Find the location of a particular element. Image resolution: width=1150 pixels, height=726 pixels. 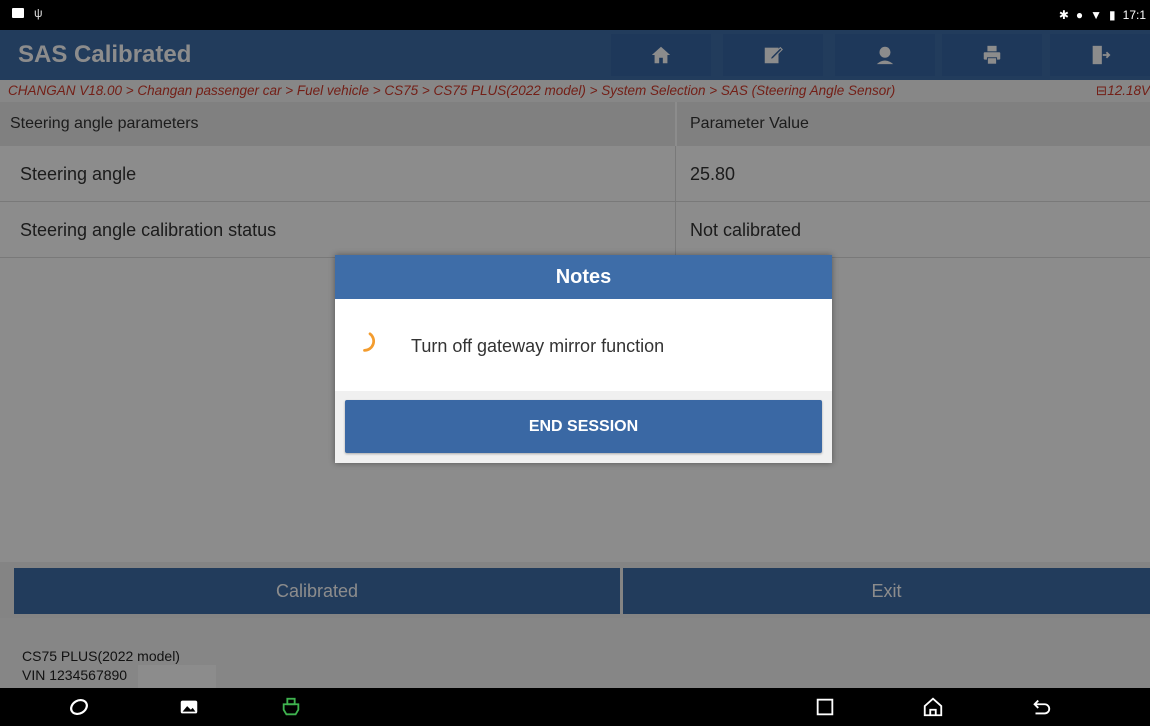

bluetooth-icon: ✱ is located at coordinates (1063, 15).